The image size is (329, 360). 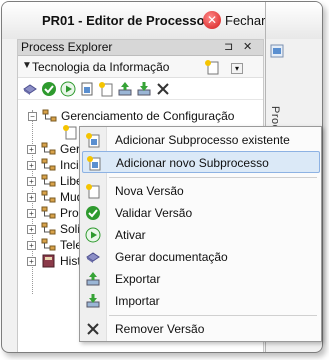 I want to click on overflow-chevron-icon: ▾, so click(x=237, y=68).